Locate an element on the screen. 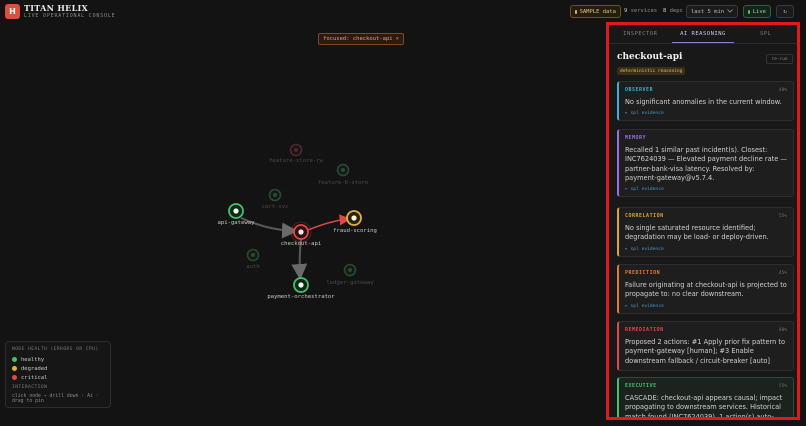 This screenshot has width=806, height=426. refresh-button: ↻ is located at coordinates (785, 11).